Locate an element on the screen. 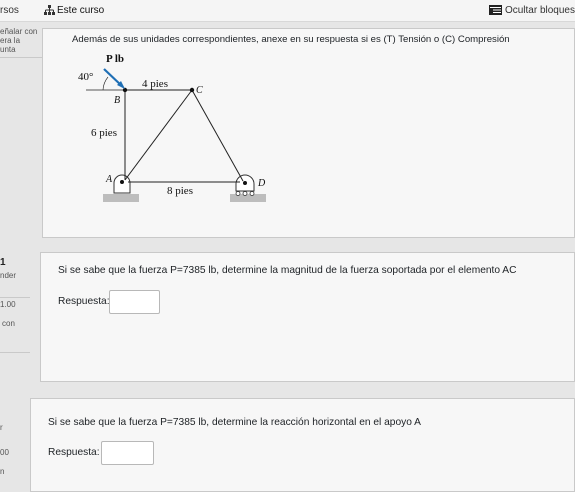 This screenshot has height=492, width=575. question1-number: 1 is located at coordinates (3, 262).